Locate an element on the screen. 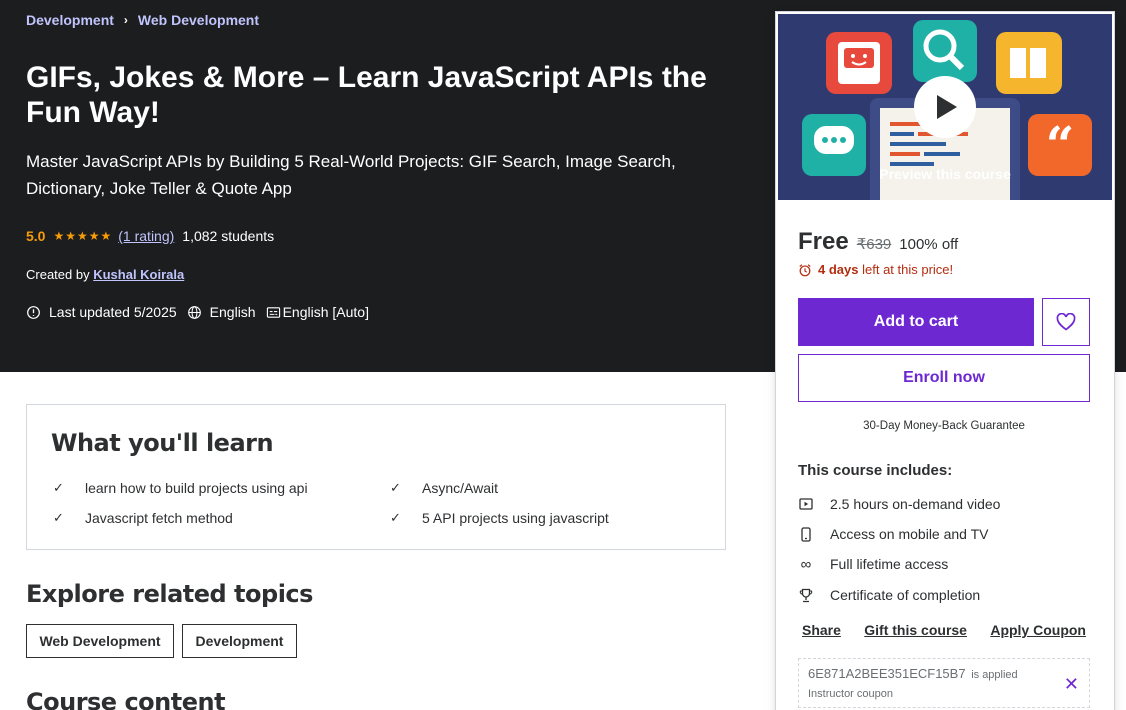  trophy-icon is located at coordinates (806, 595).